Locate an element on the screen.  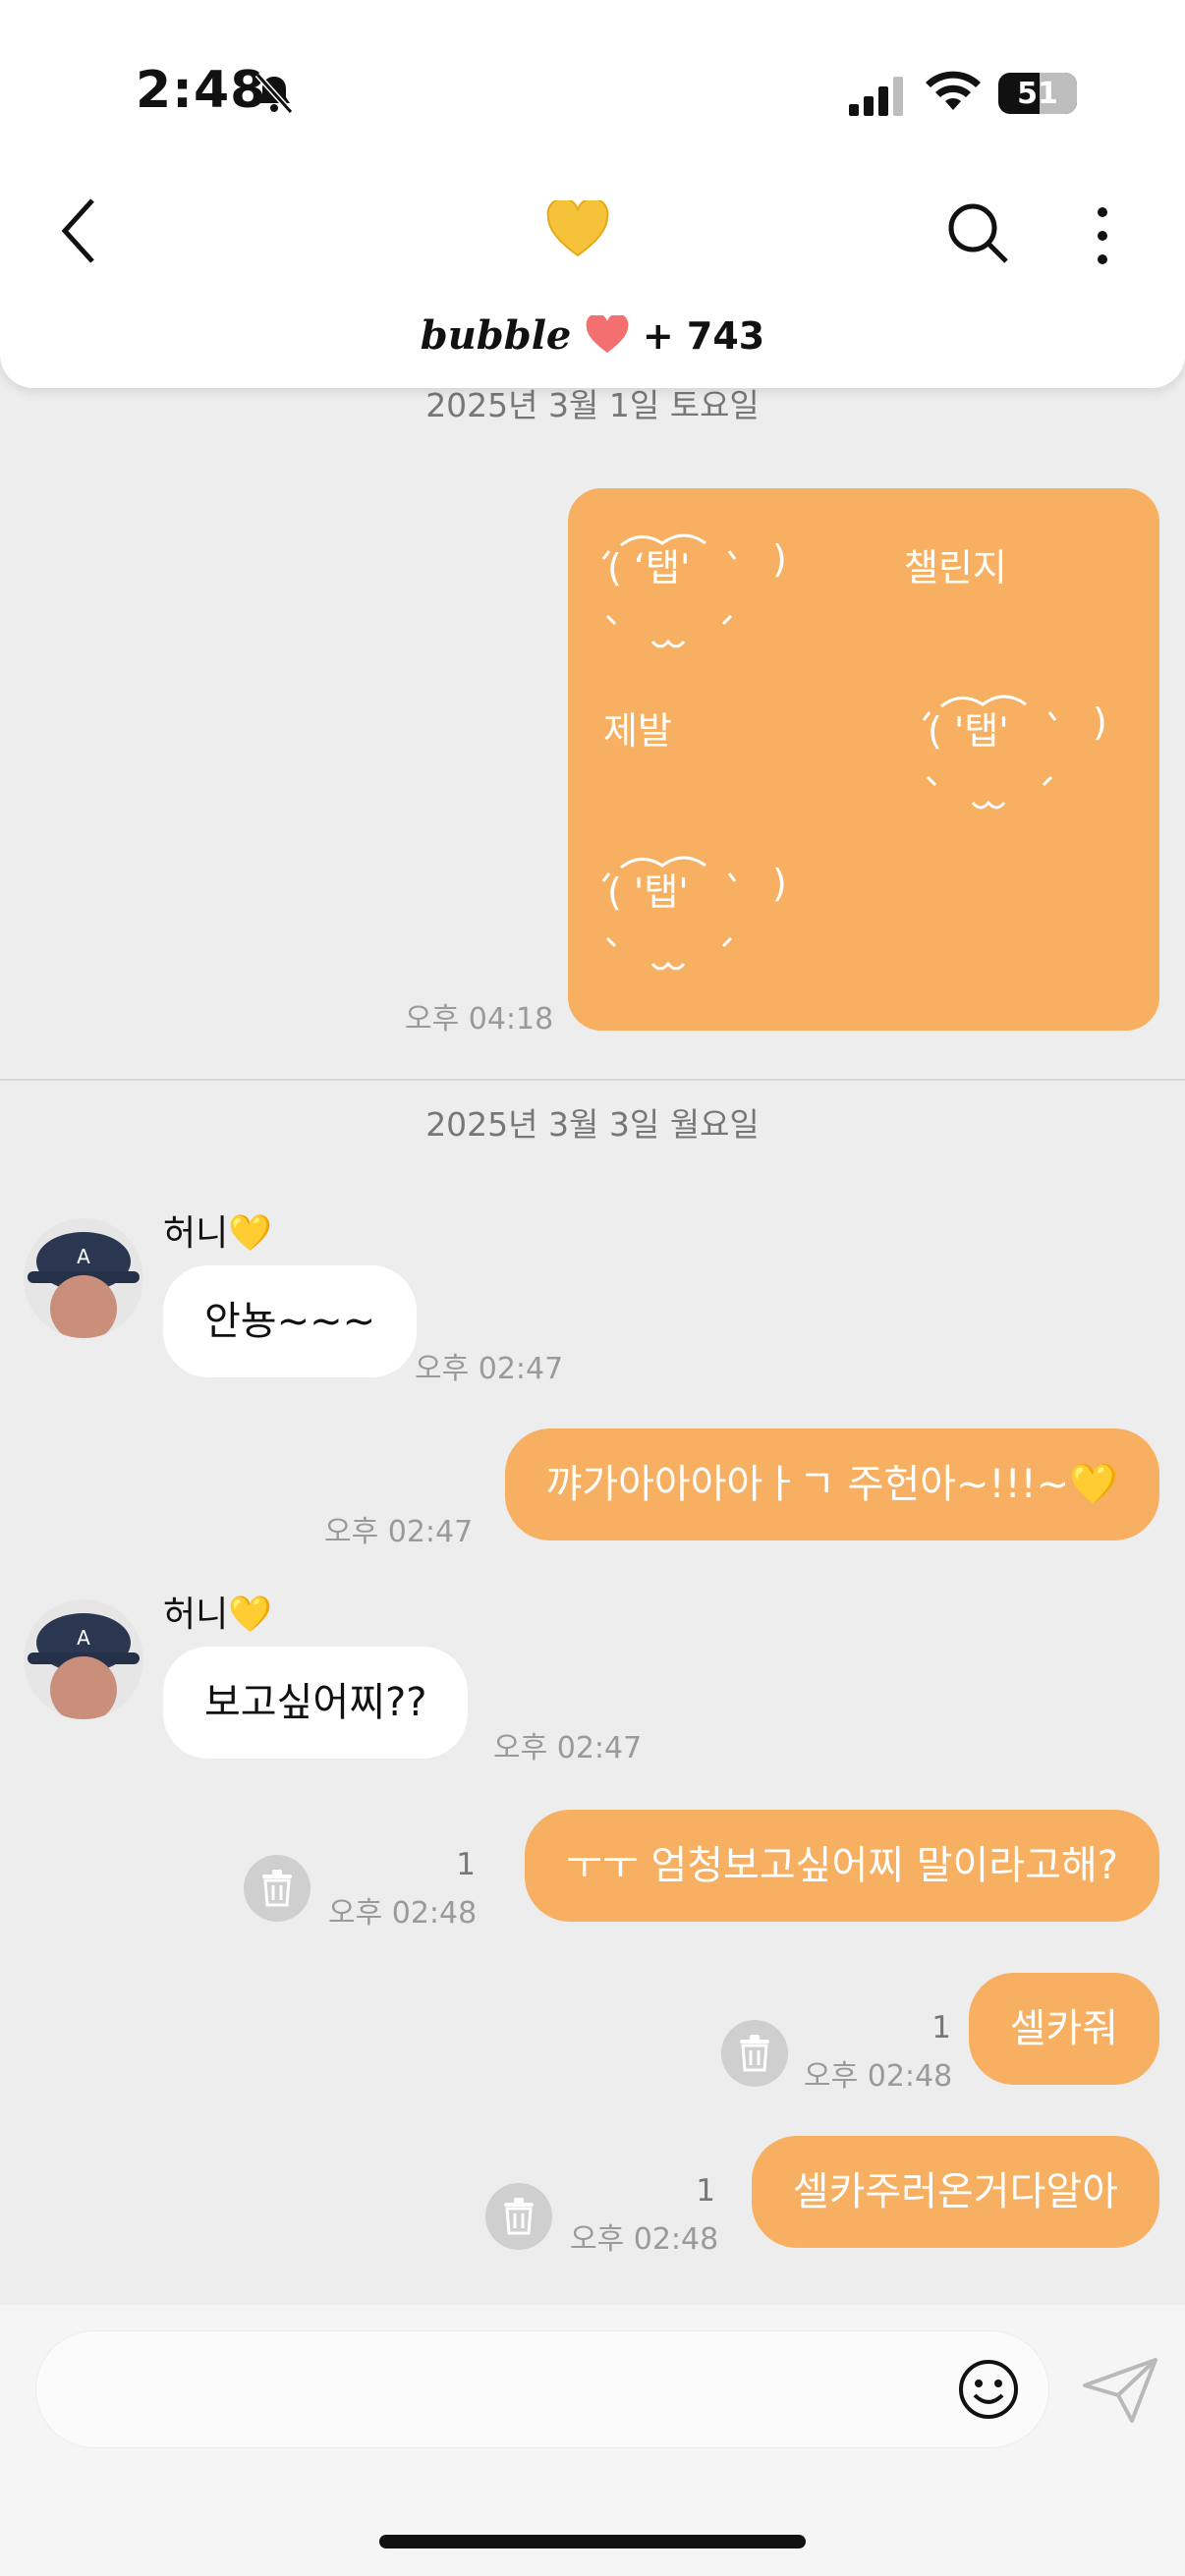
date-divider-2: 2025년 3월 3일 월요일 is located at coordinates (592, 1124).